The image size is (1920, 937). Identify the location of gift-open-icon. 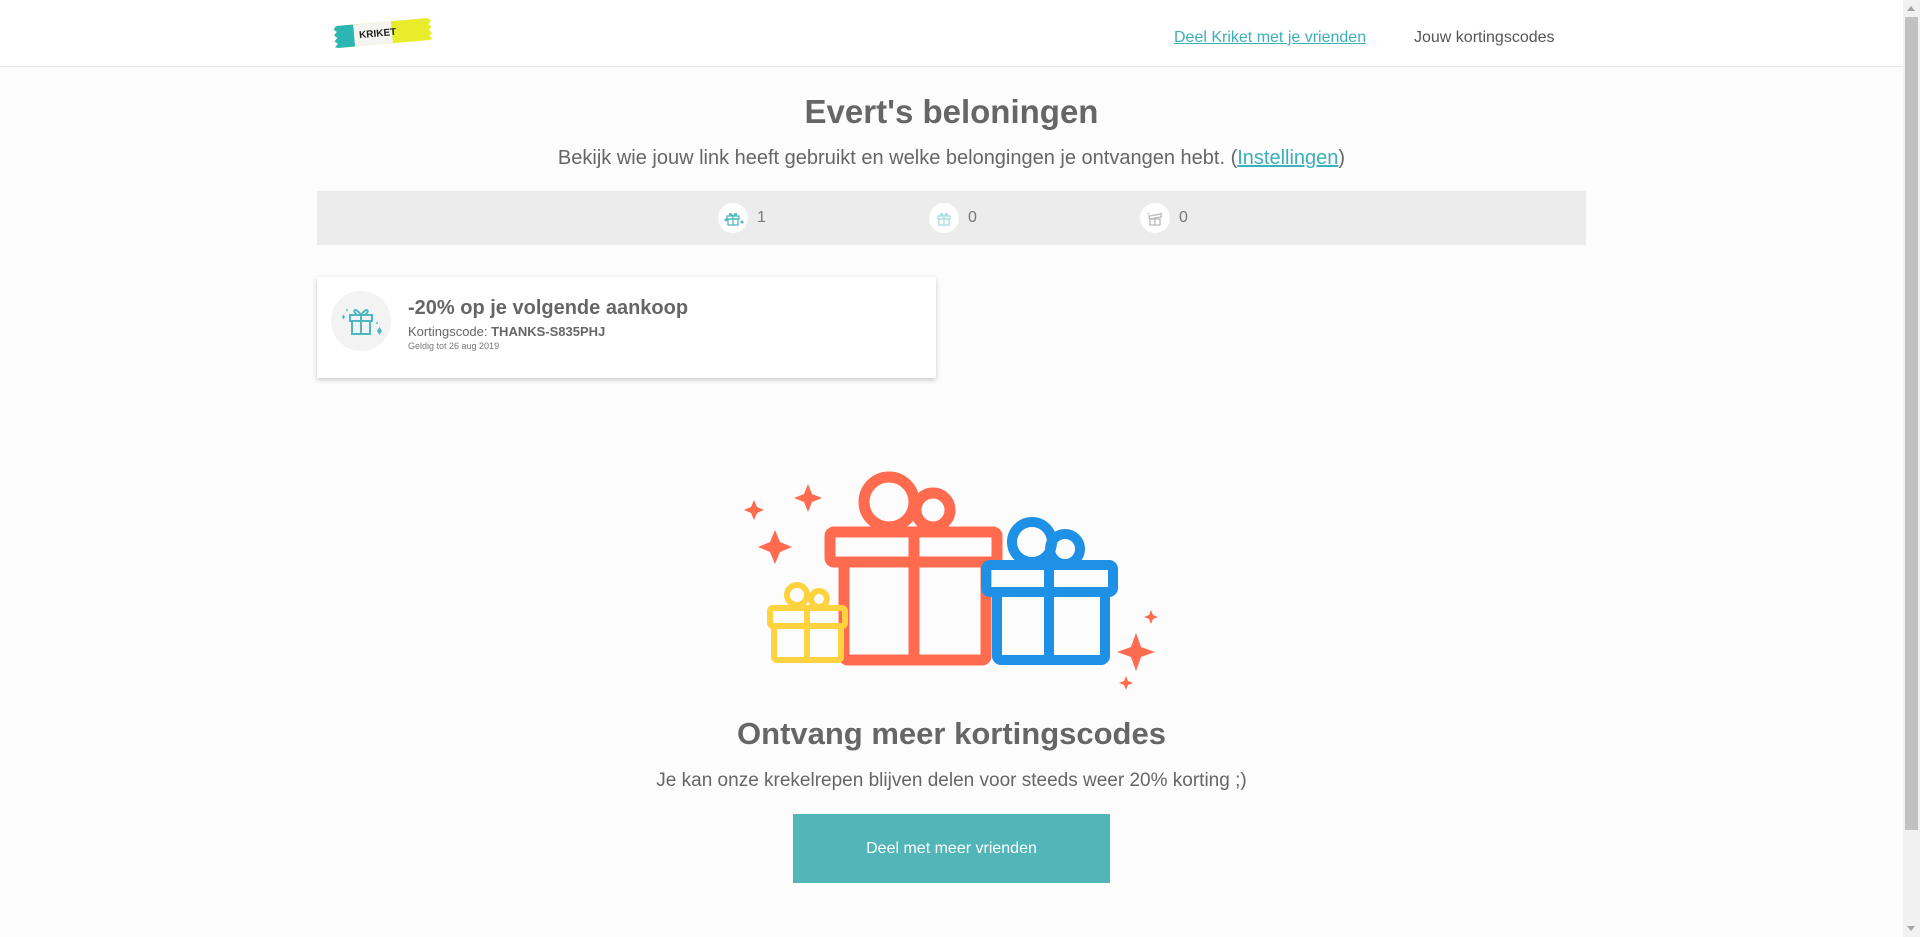
(1155, 218).